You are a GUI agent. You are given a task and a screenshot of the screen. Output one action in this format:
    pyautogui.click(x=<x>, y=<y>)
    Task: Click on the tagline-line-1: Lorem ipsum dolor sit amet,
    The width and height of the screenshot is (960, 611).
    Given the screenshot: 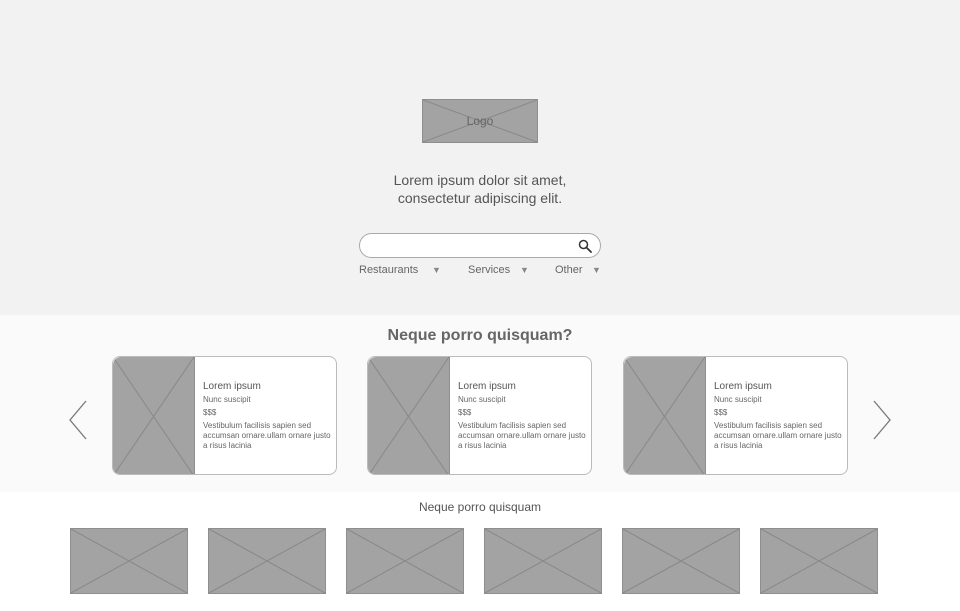 What is the action you would take?
    pyautogui.click(x=480, y=180)
    